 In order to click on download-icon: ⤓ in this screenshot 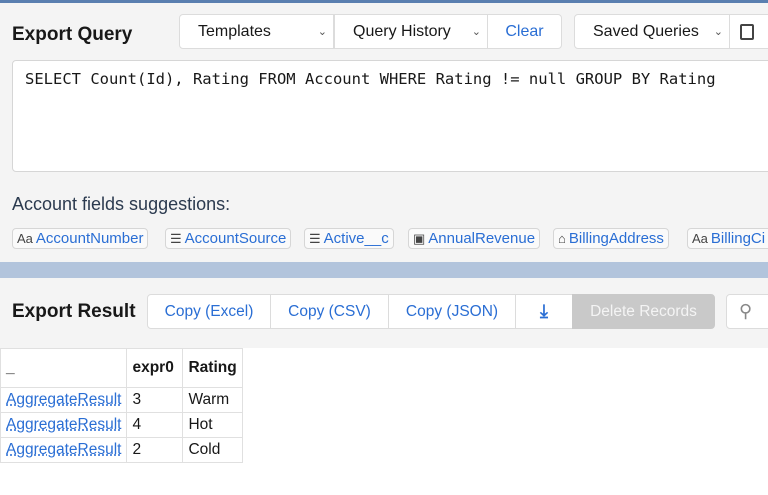, I will do `click(544, 311)`.